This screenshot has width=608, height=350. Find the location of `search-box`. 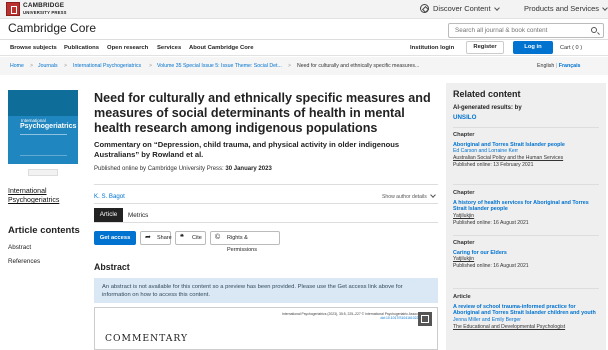

search-box is located at coordinates (526, 30).